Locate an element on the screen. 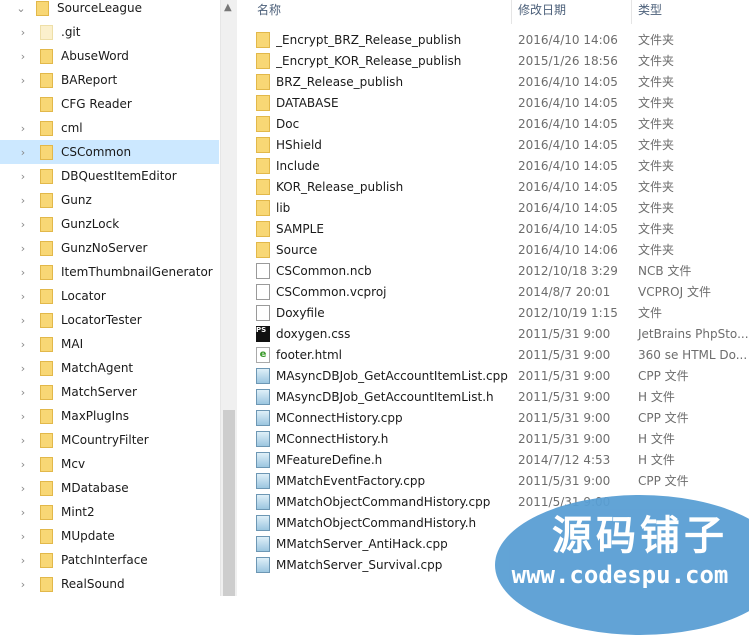 The height and width of the screenshot is (635, 749). file-row: MConnectHistory.h 2011/5/31 9:00 H 文件 is located at coordinates (502, 438).